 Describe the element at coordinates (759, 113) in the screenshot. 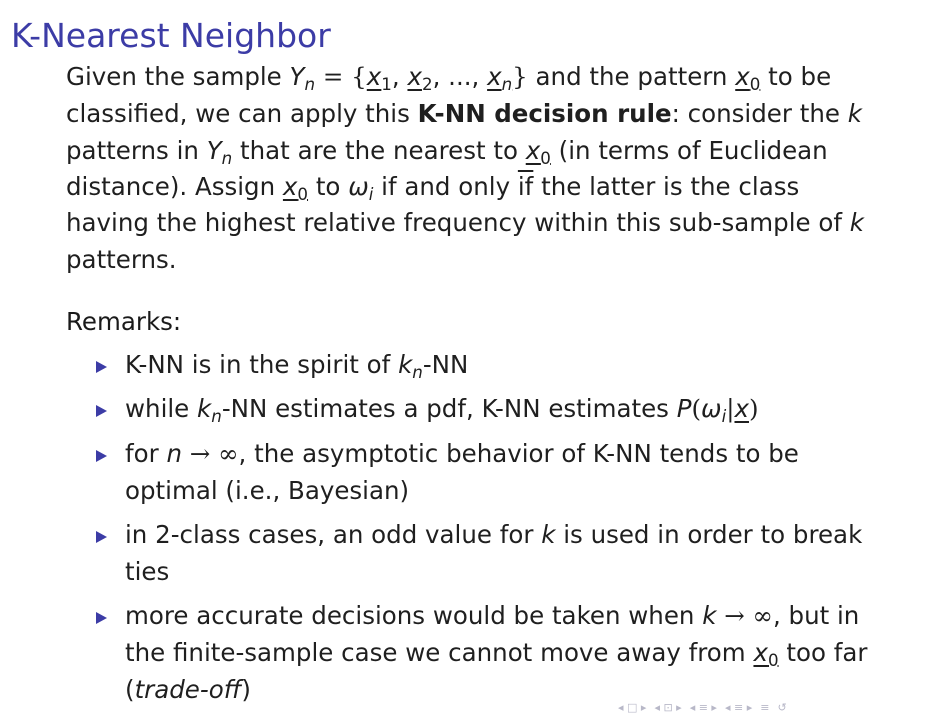

I see `text: : consider the` at that location.